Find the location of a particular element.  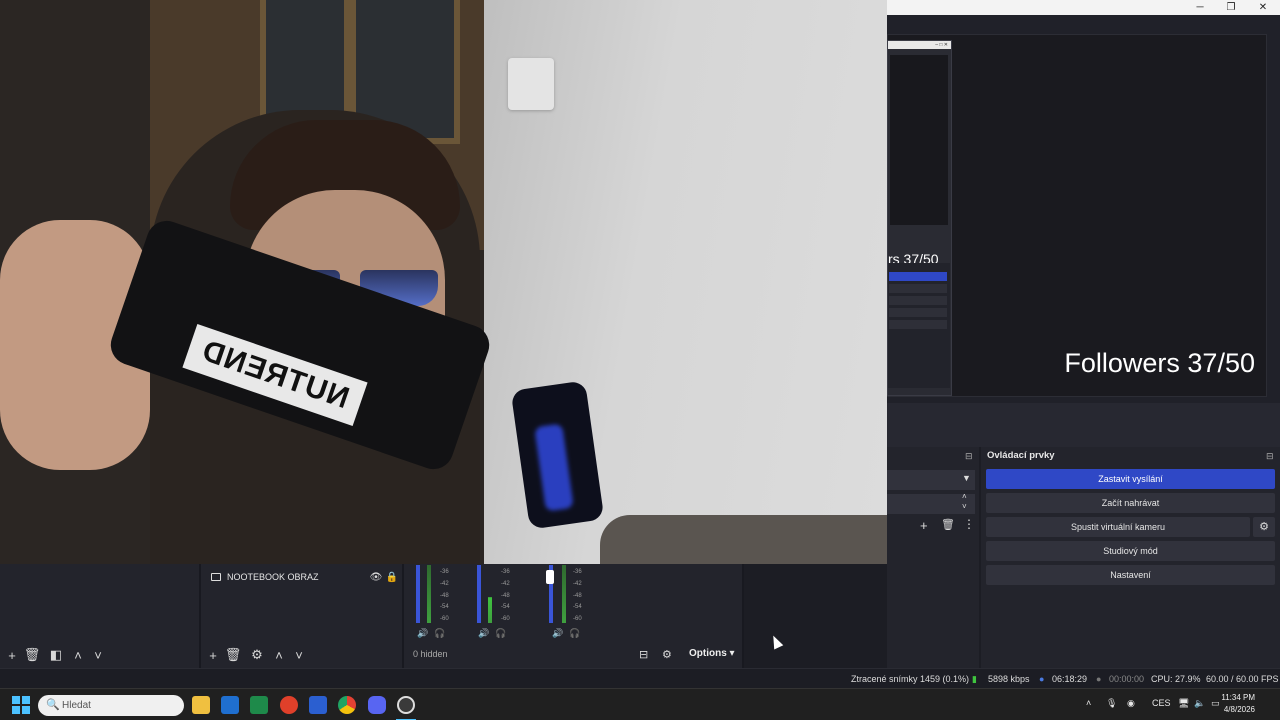

close-button: ✕ is located at coordinates (1263, 7).